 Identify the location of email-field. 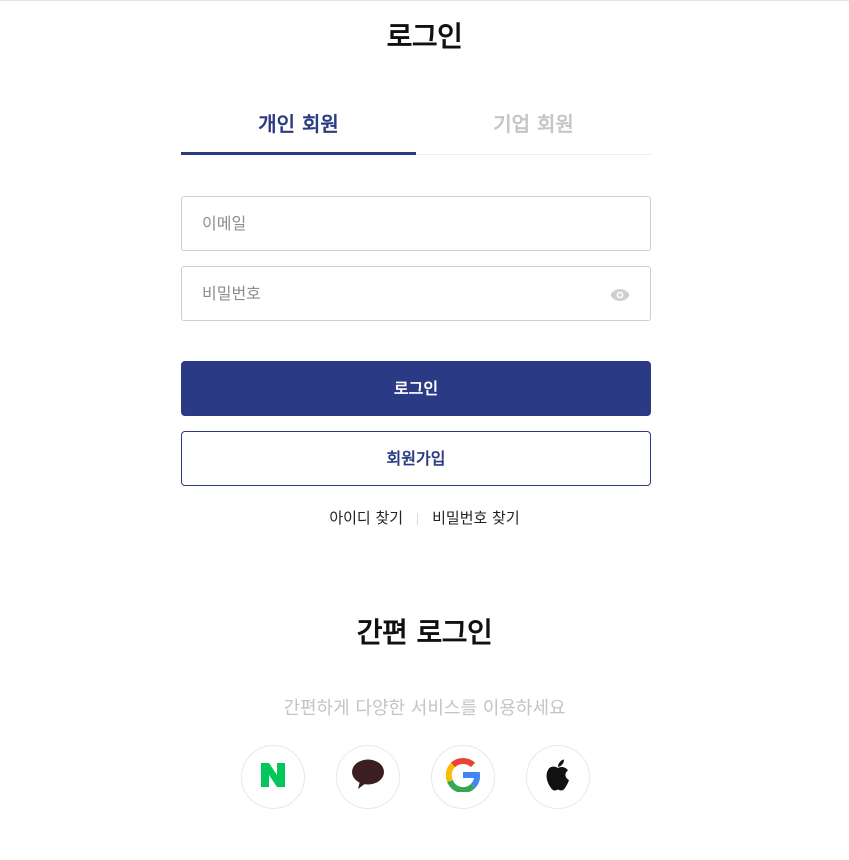
(416, 223).